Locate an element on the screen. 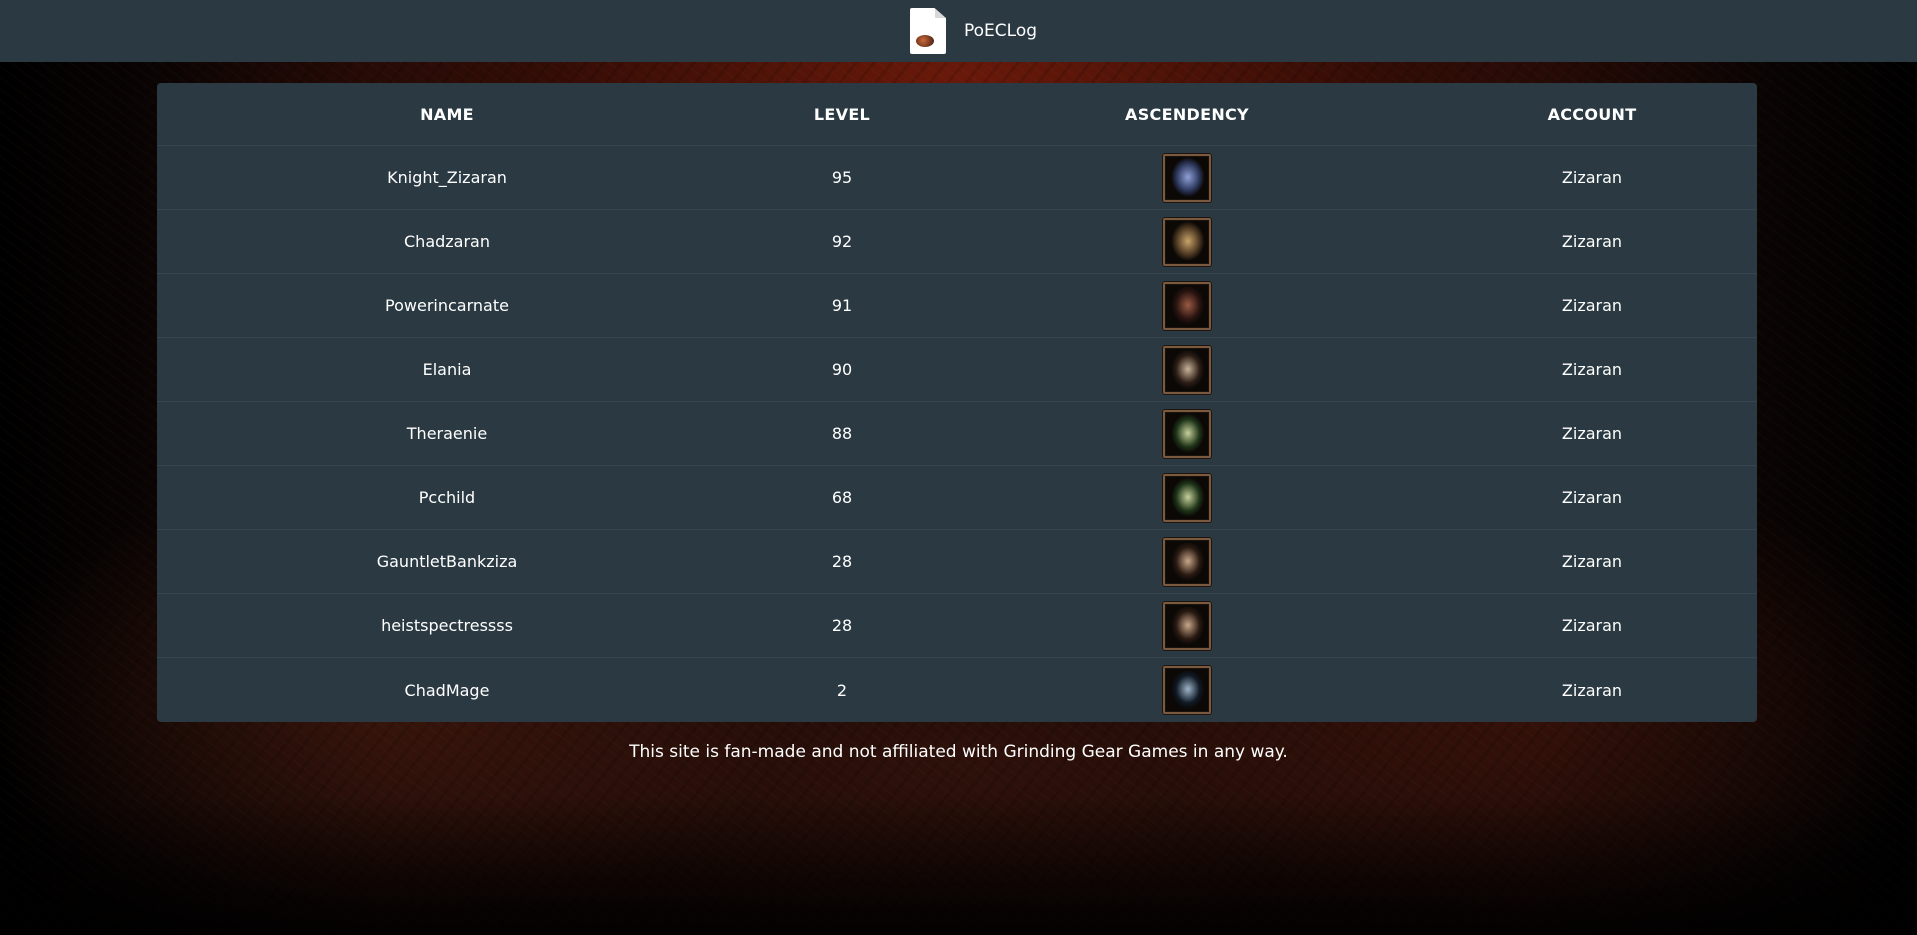 This screenshot has height=935, width=1917. column-header-account: ACCOUNT is located at coordinates (1592, 114).